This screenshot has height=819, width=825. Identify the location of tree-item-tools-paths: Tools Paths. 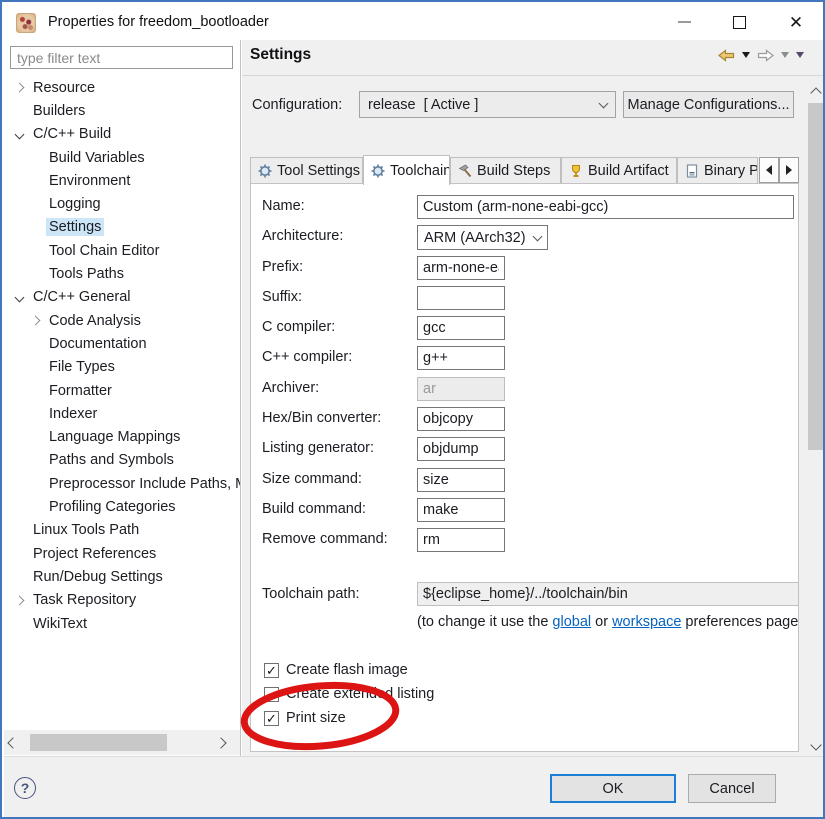
(122, 273).